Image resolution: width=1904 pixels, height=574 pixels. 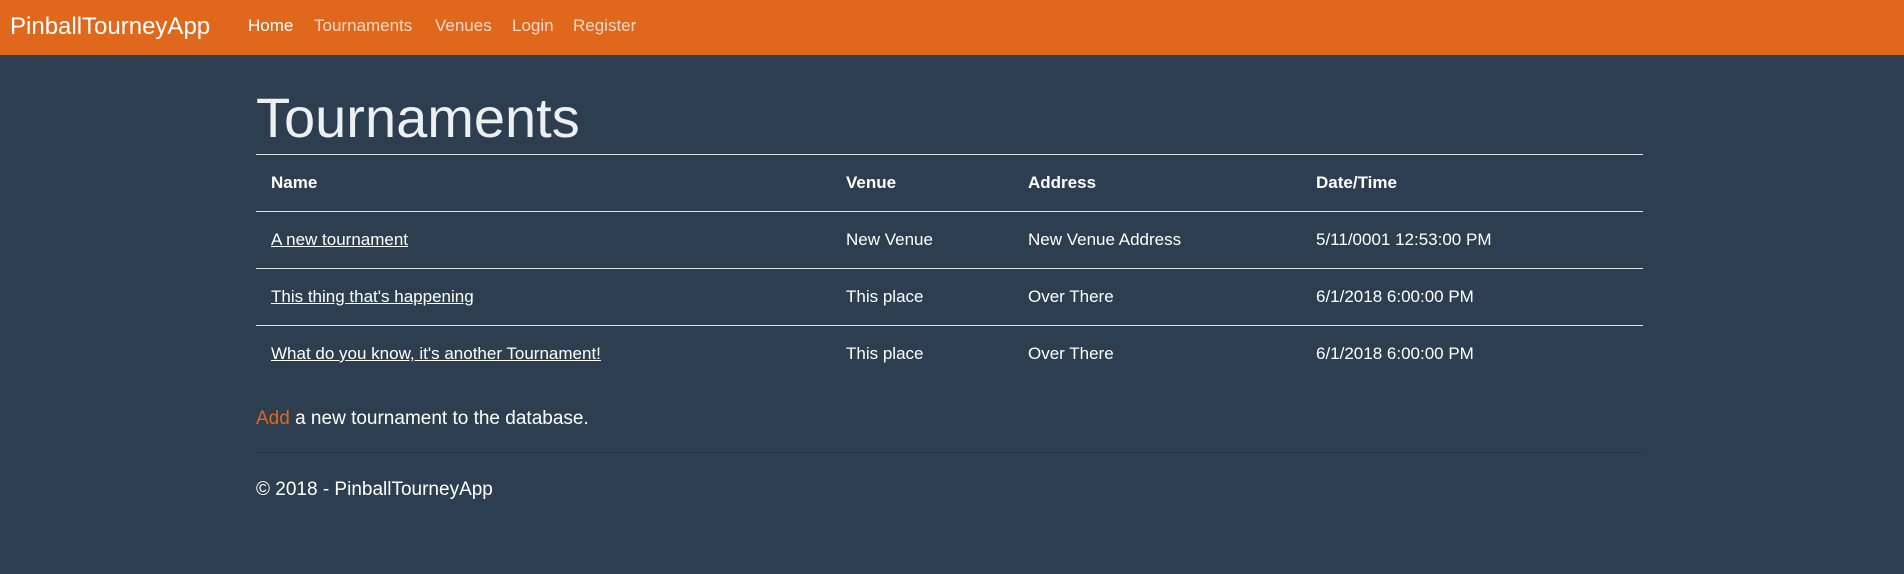 What do you see at coordinates (543, 183) in the screenshot?
I see `header-name: Name` at bounding box center [543, 183].